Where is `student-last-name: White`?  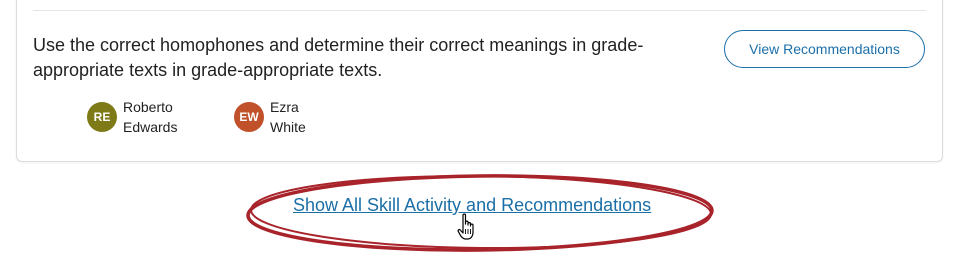
student-last-name: White is located at coordinates (288, 127).